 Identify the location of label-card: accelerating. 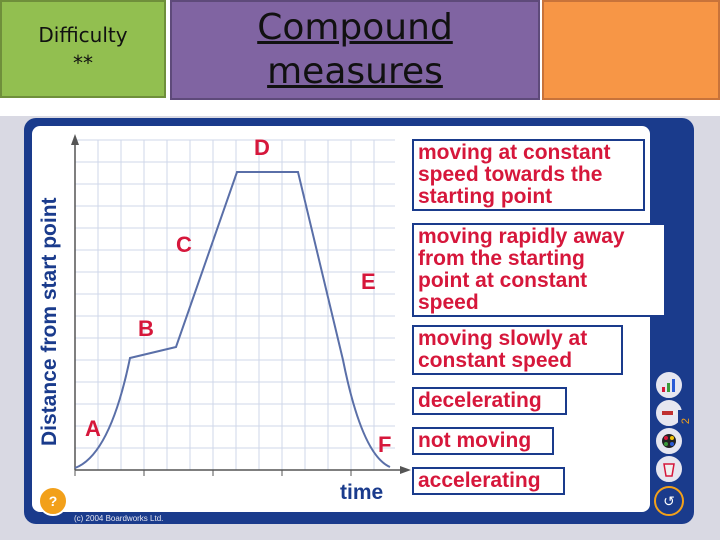
(488, 481).